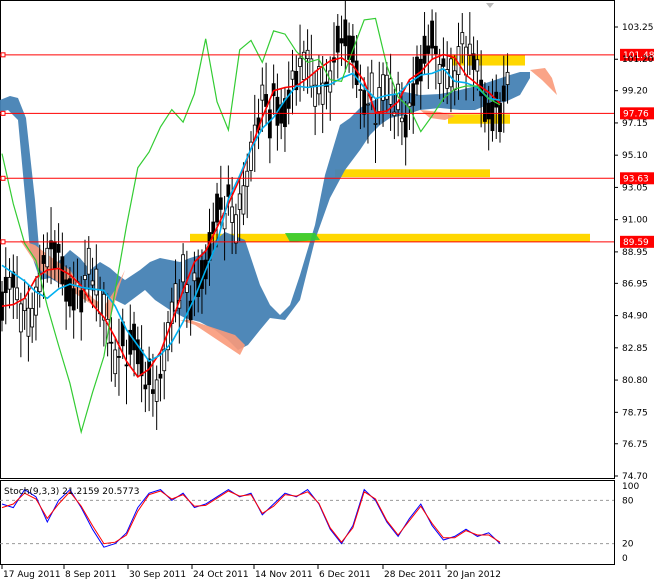 The height and width of the screenshot is (584, 658). What do you see at coordinates (635, 381) in the screenshot?
I see `y-tick-label: 80.80` at bounding box center [635, 381].